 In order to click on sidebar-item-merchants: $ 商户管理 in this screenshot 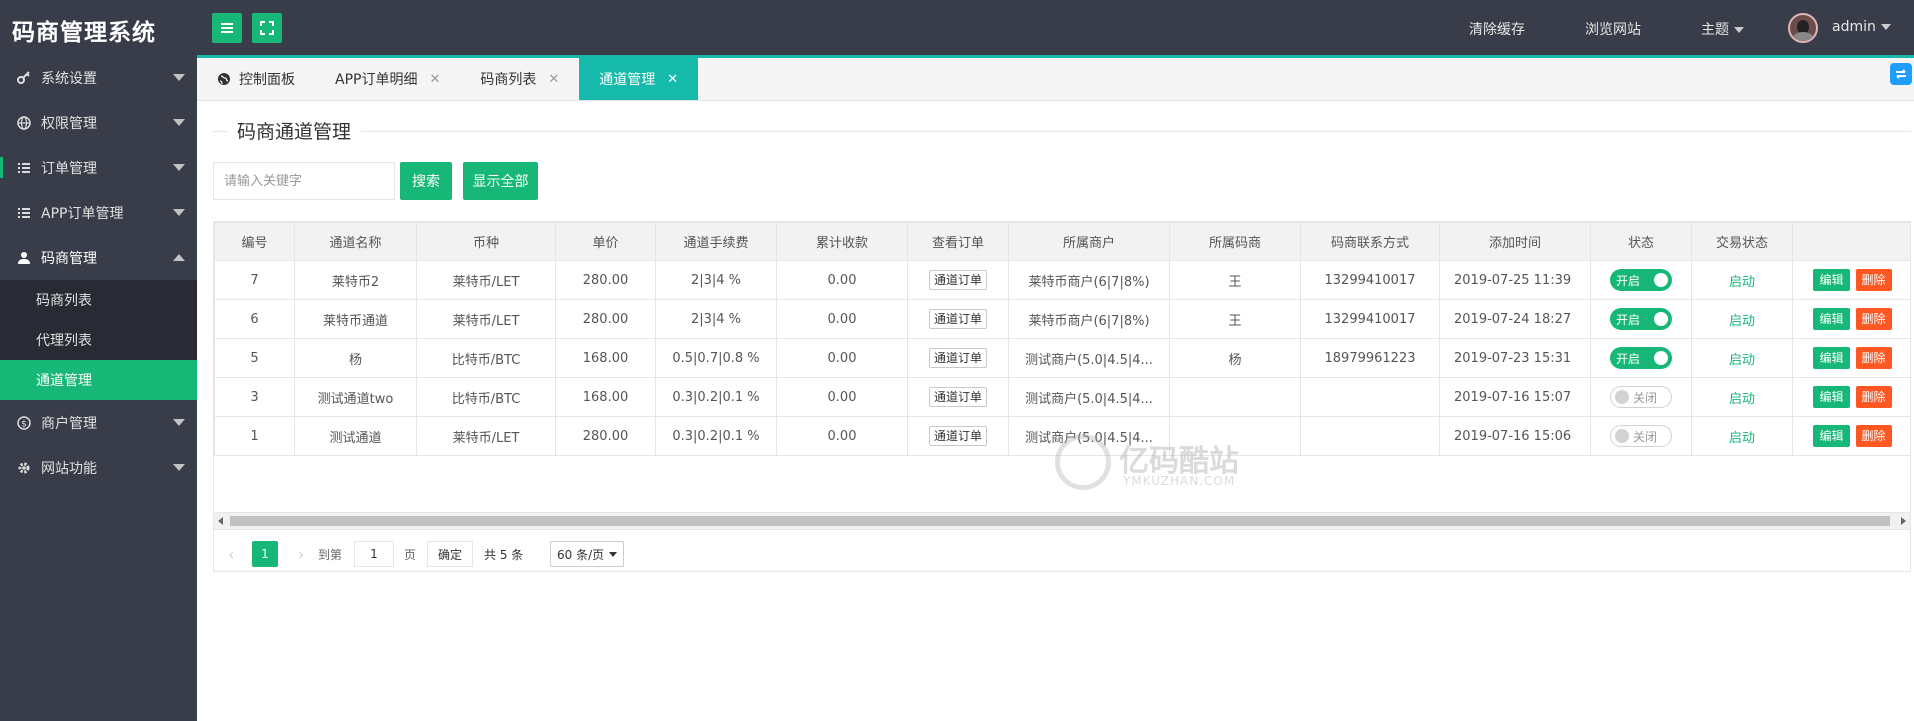, I will do `click(98, 422)`.